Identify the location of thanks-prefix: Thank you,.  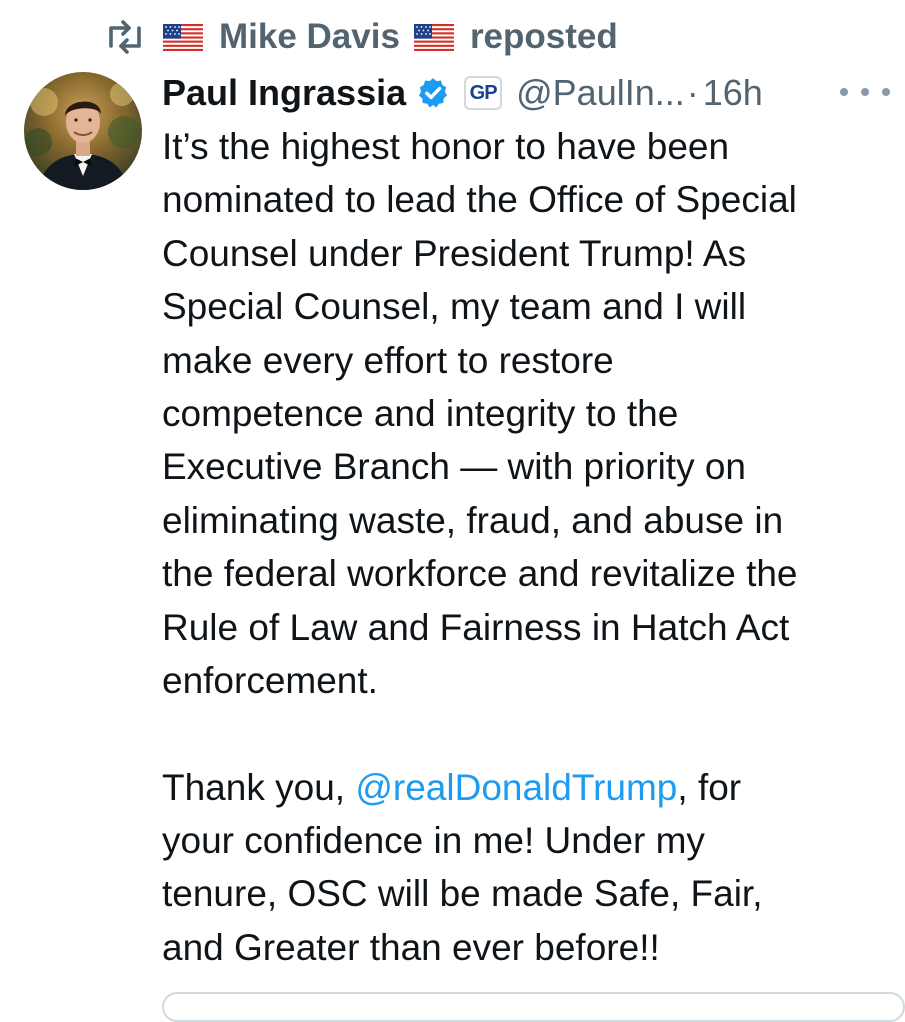
(259, 787).